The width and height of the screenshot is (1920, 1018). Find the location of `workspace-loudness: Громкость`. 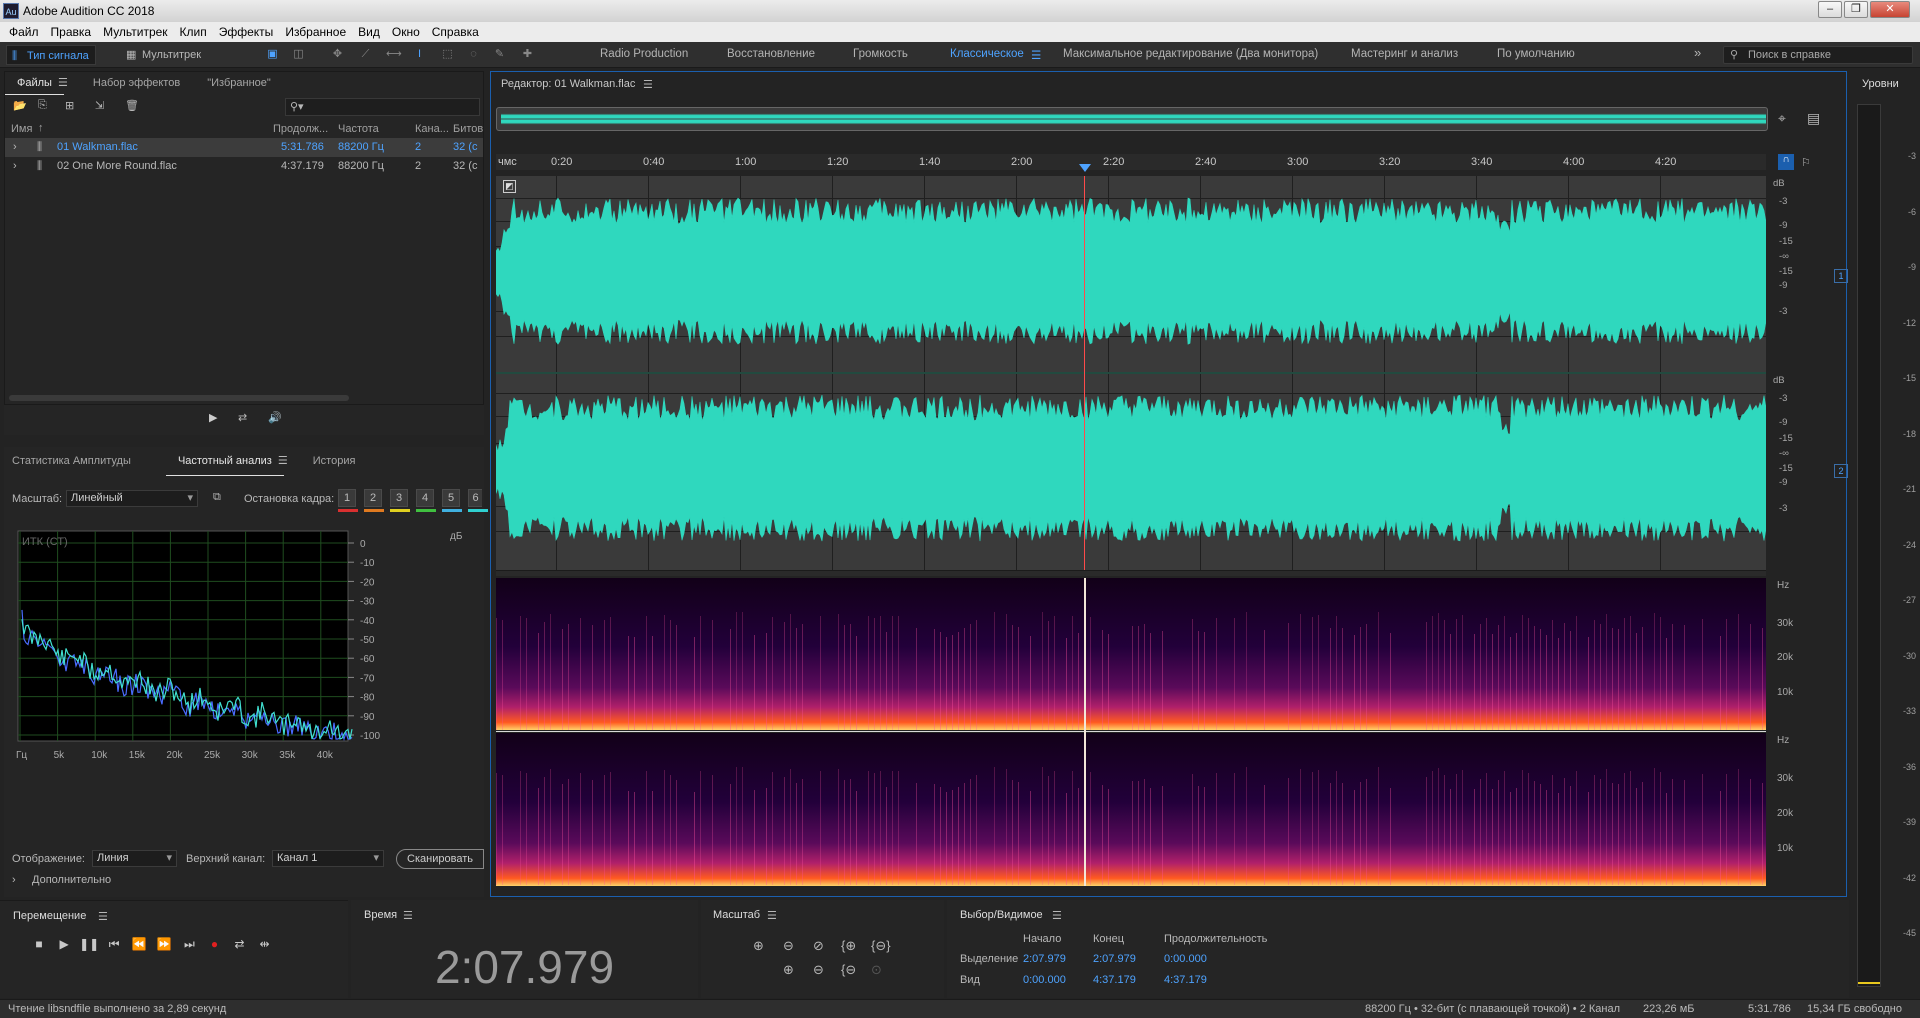

workspace-loudness: Громкость is located at coordinates (880, 54).